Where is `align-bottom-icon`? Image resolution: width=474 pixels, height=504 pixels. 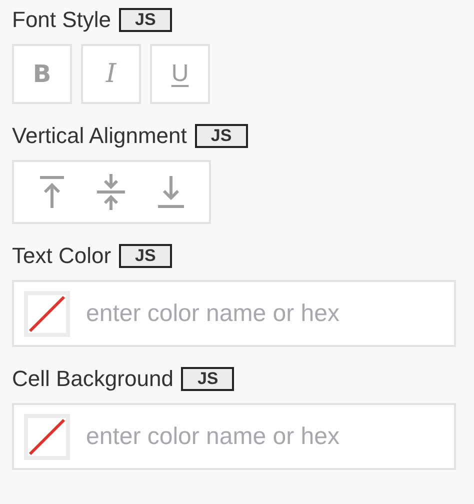
align-bottom-icon is located at coordinates (171, 192).